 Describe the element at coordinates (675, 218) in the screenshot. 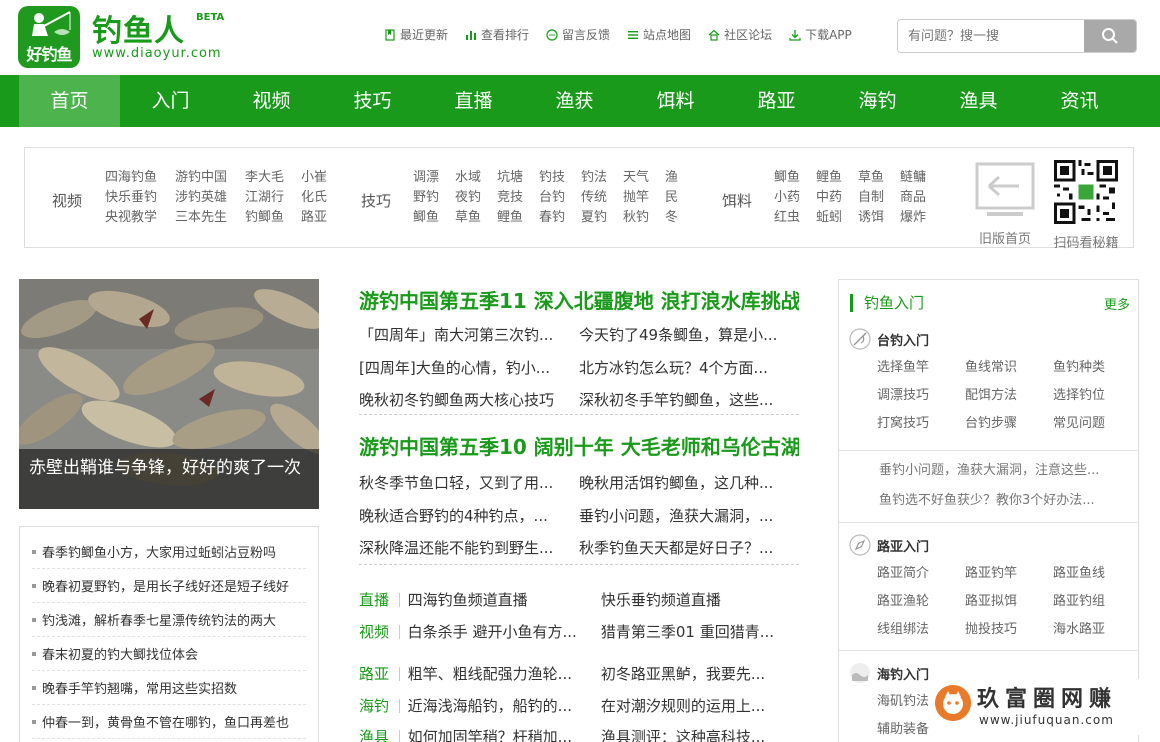

I see `category-link: 冬` at that location.